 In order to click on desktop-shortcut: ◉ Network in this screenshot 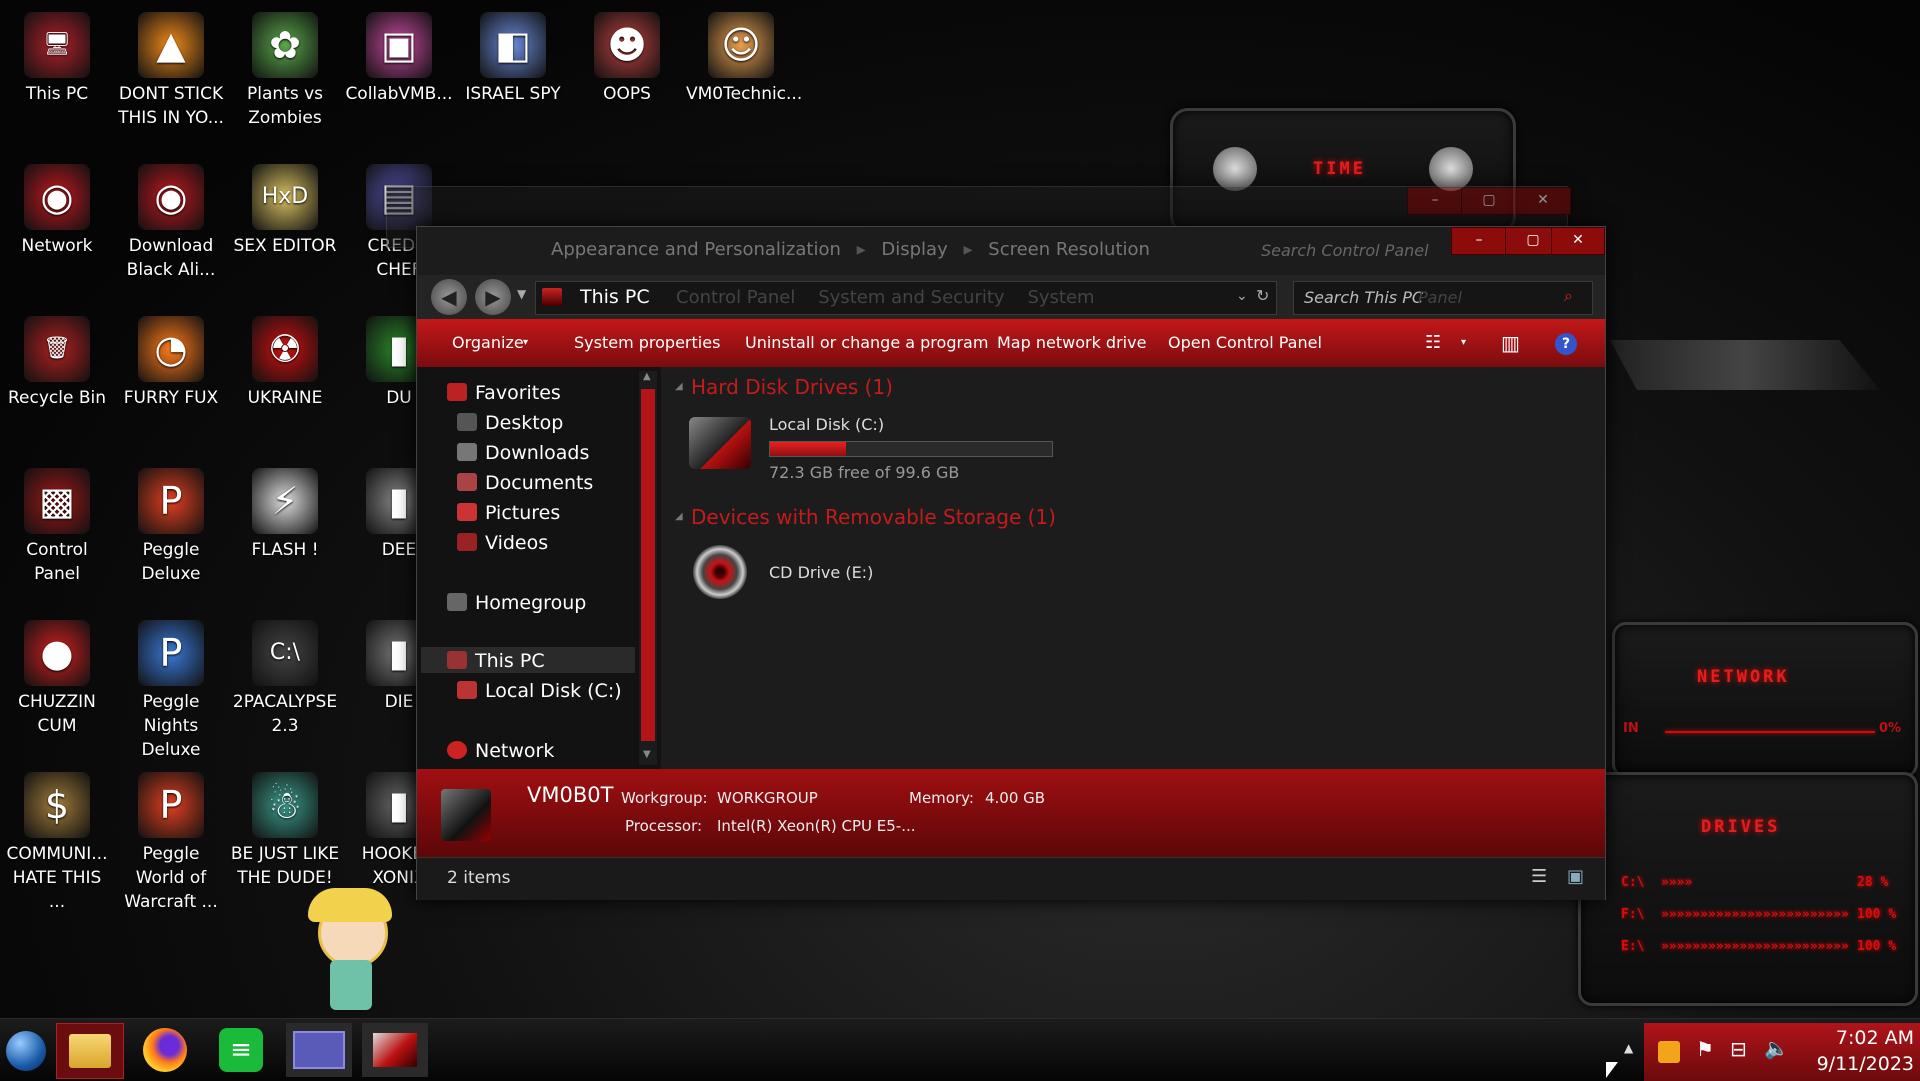, I will do `click(57, 207)`.